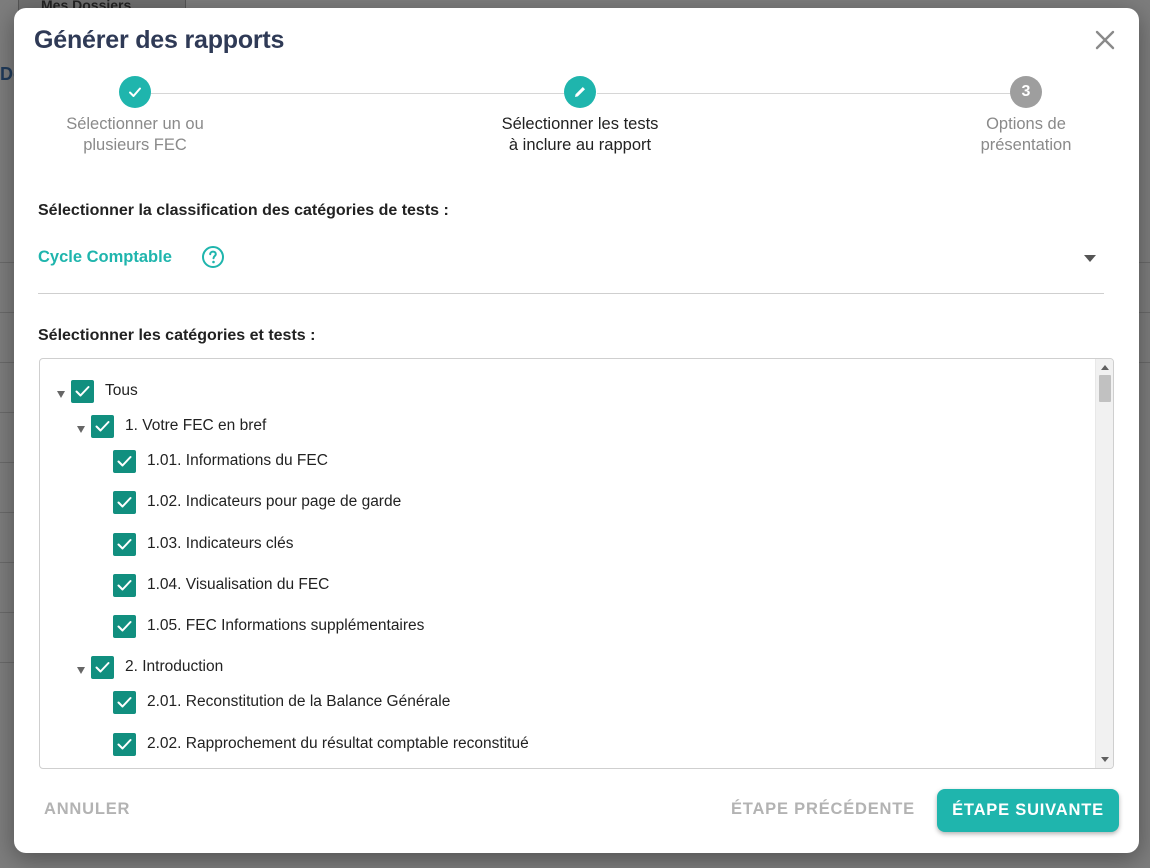 Image resolution: width=1150 pixels, height=868 pixels. What do you see at coordinates (97, 391) in the screenshot?
I see `tree-node-root: Tous` at bounding box center [97, 391].